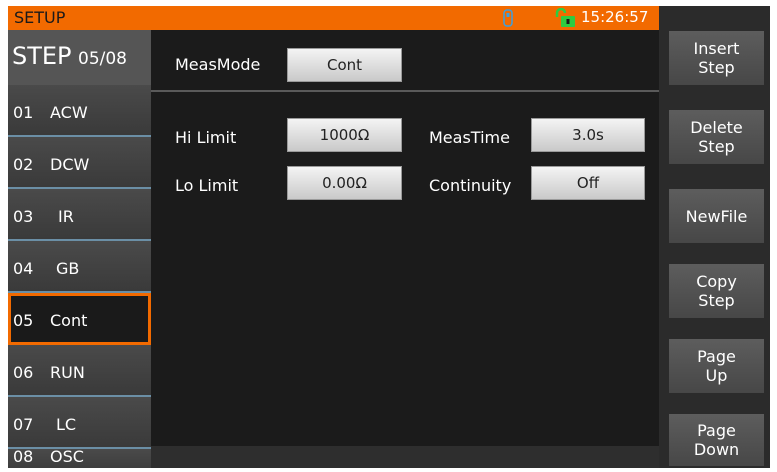 The image size is (777, 472). Describe the element at coordinates (716, 375) in the screenshot. I see `softkey-line2: Up` at that location.